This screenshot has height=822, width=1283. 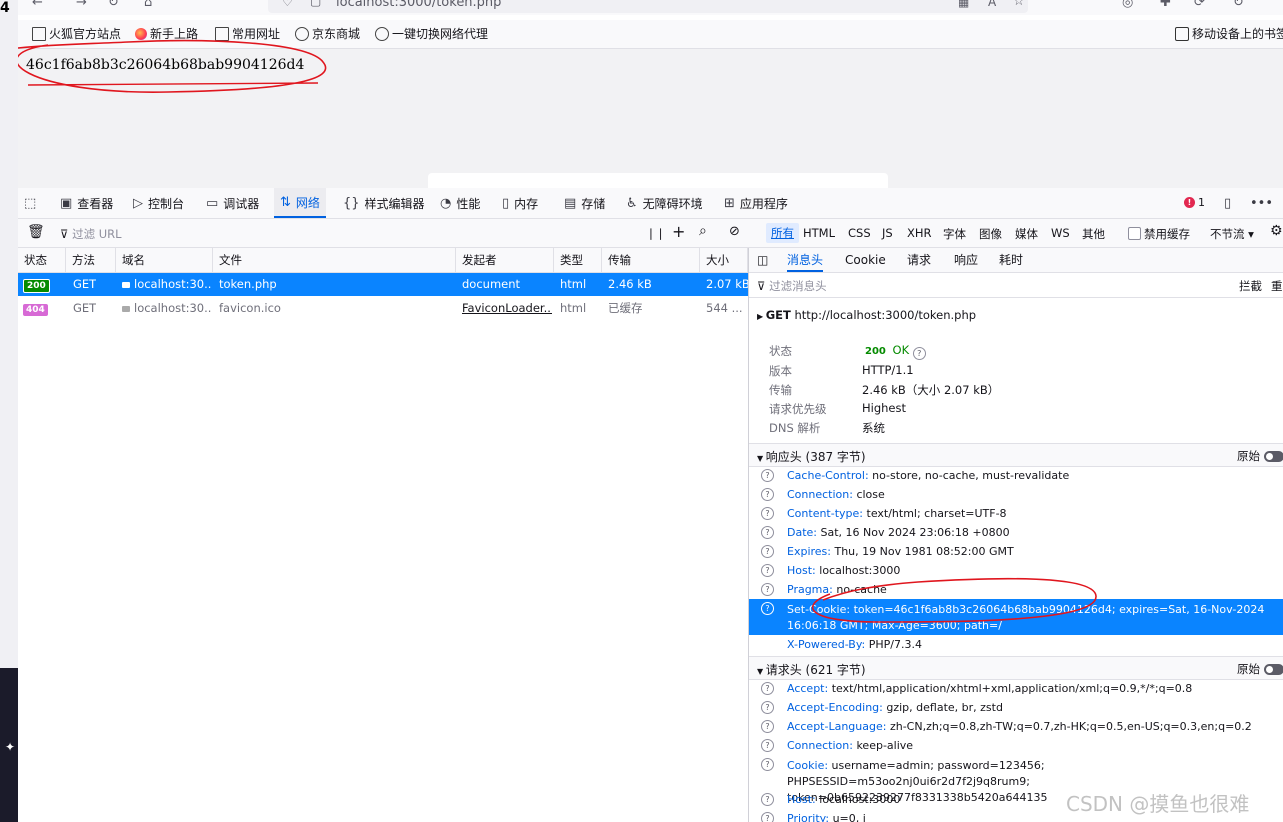 What do you see at coordinates (166, 33) in the screenshot?
I see `bookmark-getting-started: 新手上路` at bounding box center [166, 33].